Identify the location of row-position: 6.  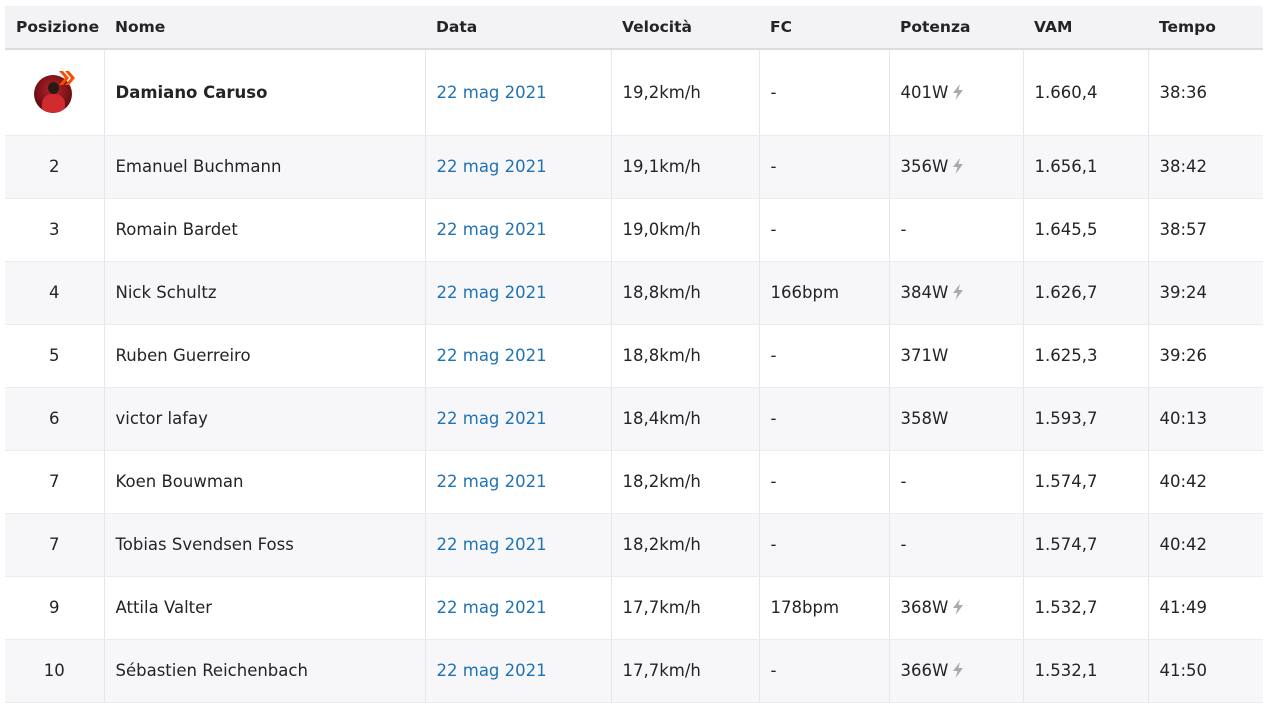
(55, 419).